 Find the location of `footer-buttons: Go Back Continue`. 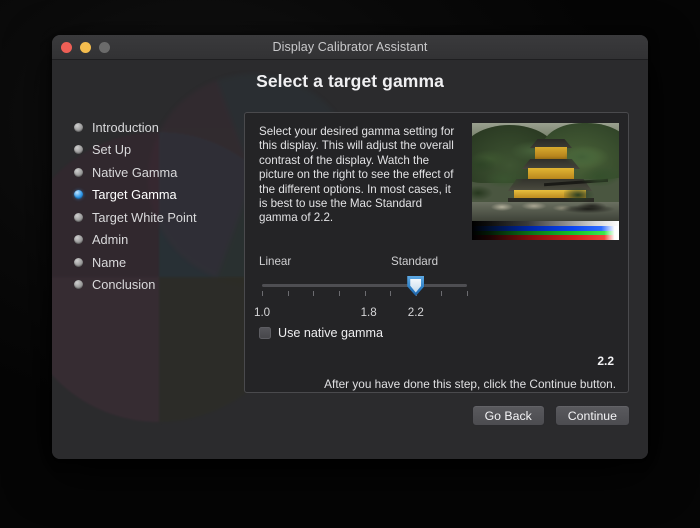

footer-buttons: Go Back Continue is located at coordinates (550, 415).